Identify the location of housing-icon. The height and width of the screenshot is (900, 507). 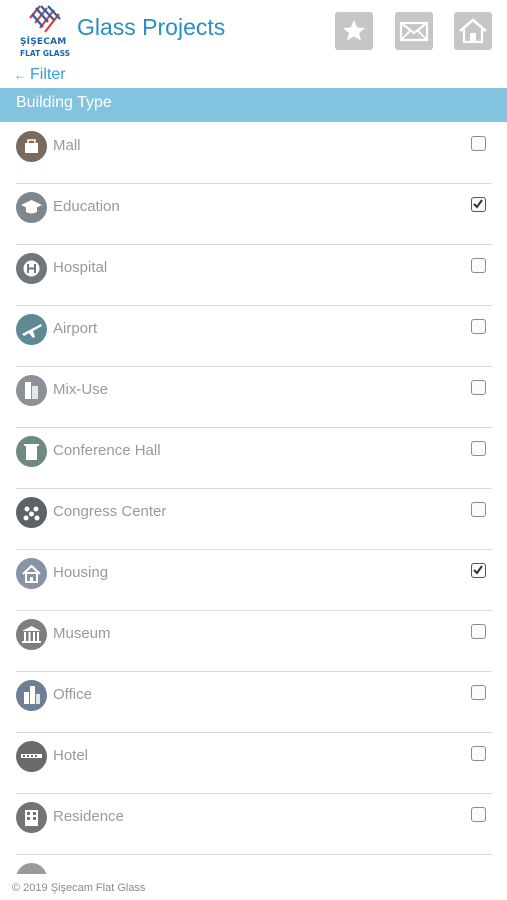
(31, 573).